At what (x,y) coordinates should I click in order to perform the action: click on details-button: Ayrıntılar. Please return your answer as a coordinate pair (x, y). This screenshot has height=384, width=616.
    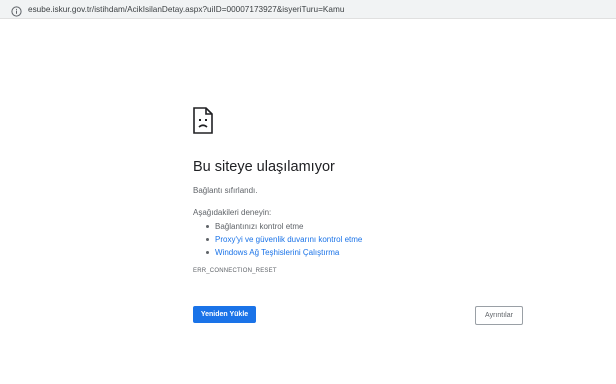
    Looking at the image, I should click on (499, 315).